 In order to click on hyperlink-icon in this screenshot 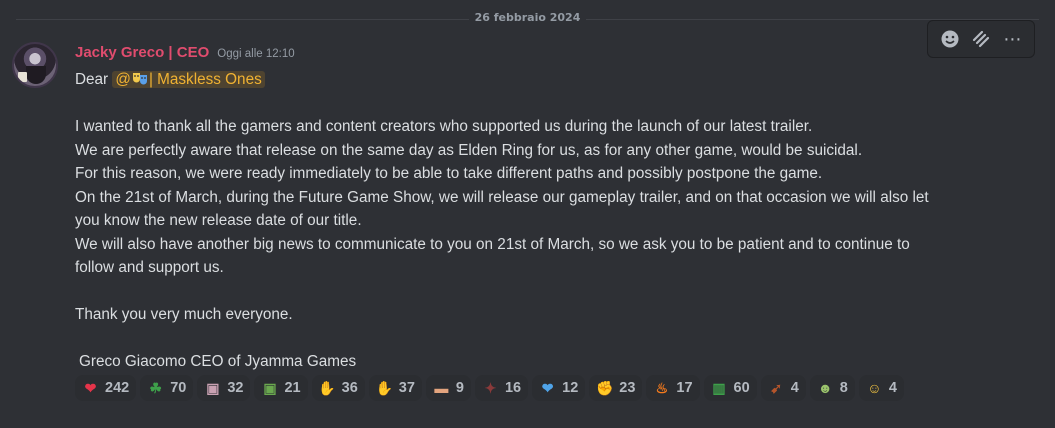, I will do `click(981, 39)`.